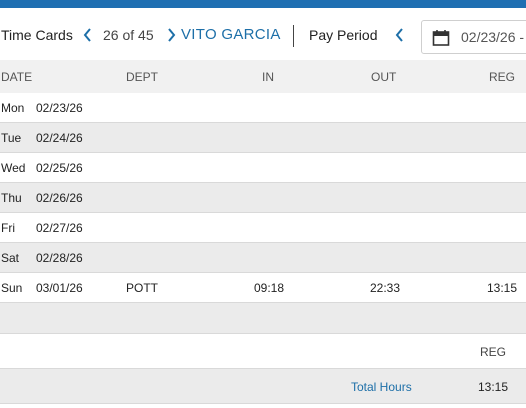  I want to click on row-day: Tue, so click(11, 138).